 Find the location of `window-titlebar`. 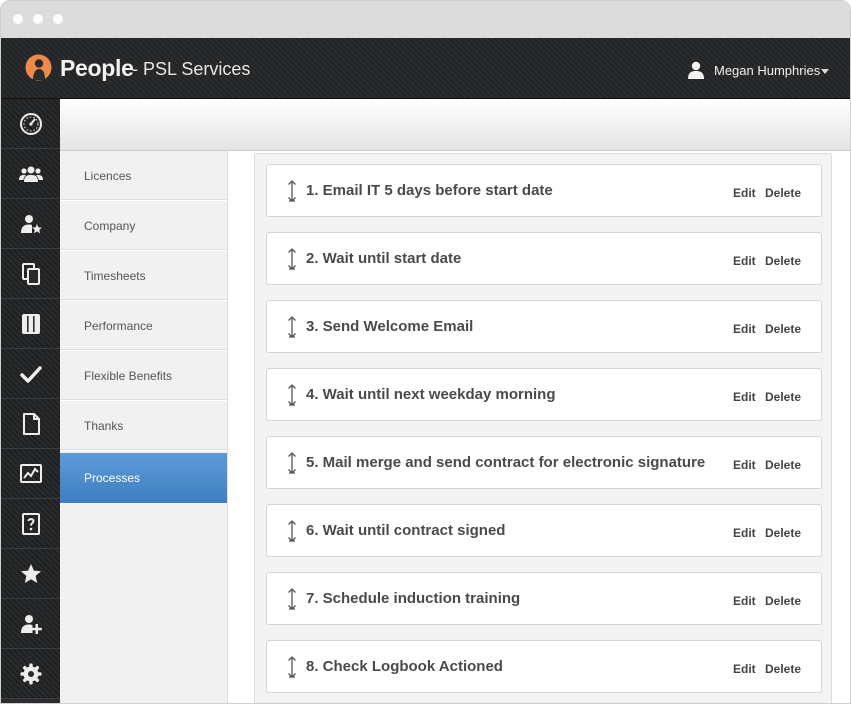

window-titlebar is located at coordinates (425, 19).